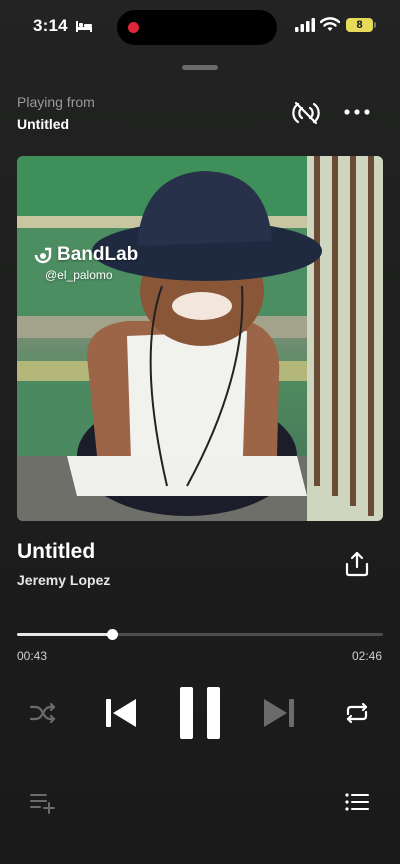 This screenshot has height=864, width=400. Describe the element at coordinates (50, 25) in the screenshot. I see `status-time: 3:14` at that location.